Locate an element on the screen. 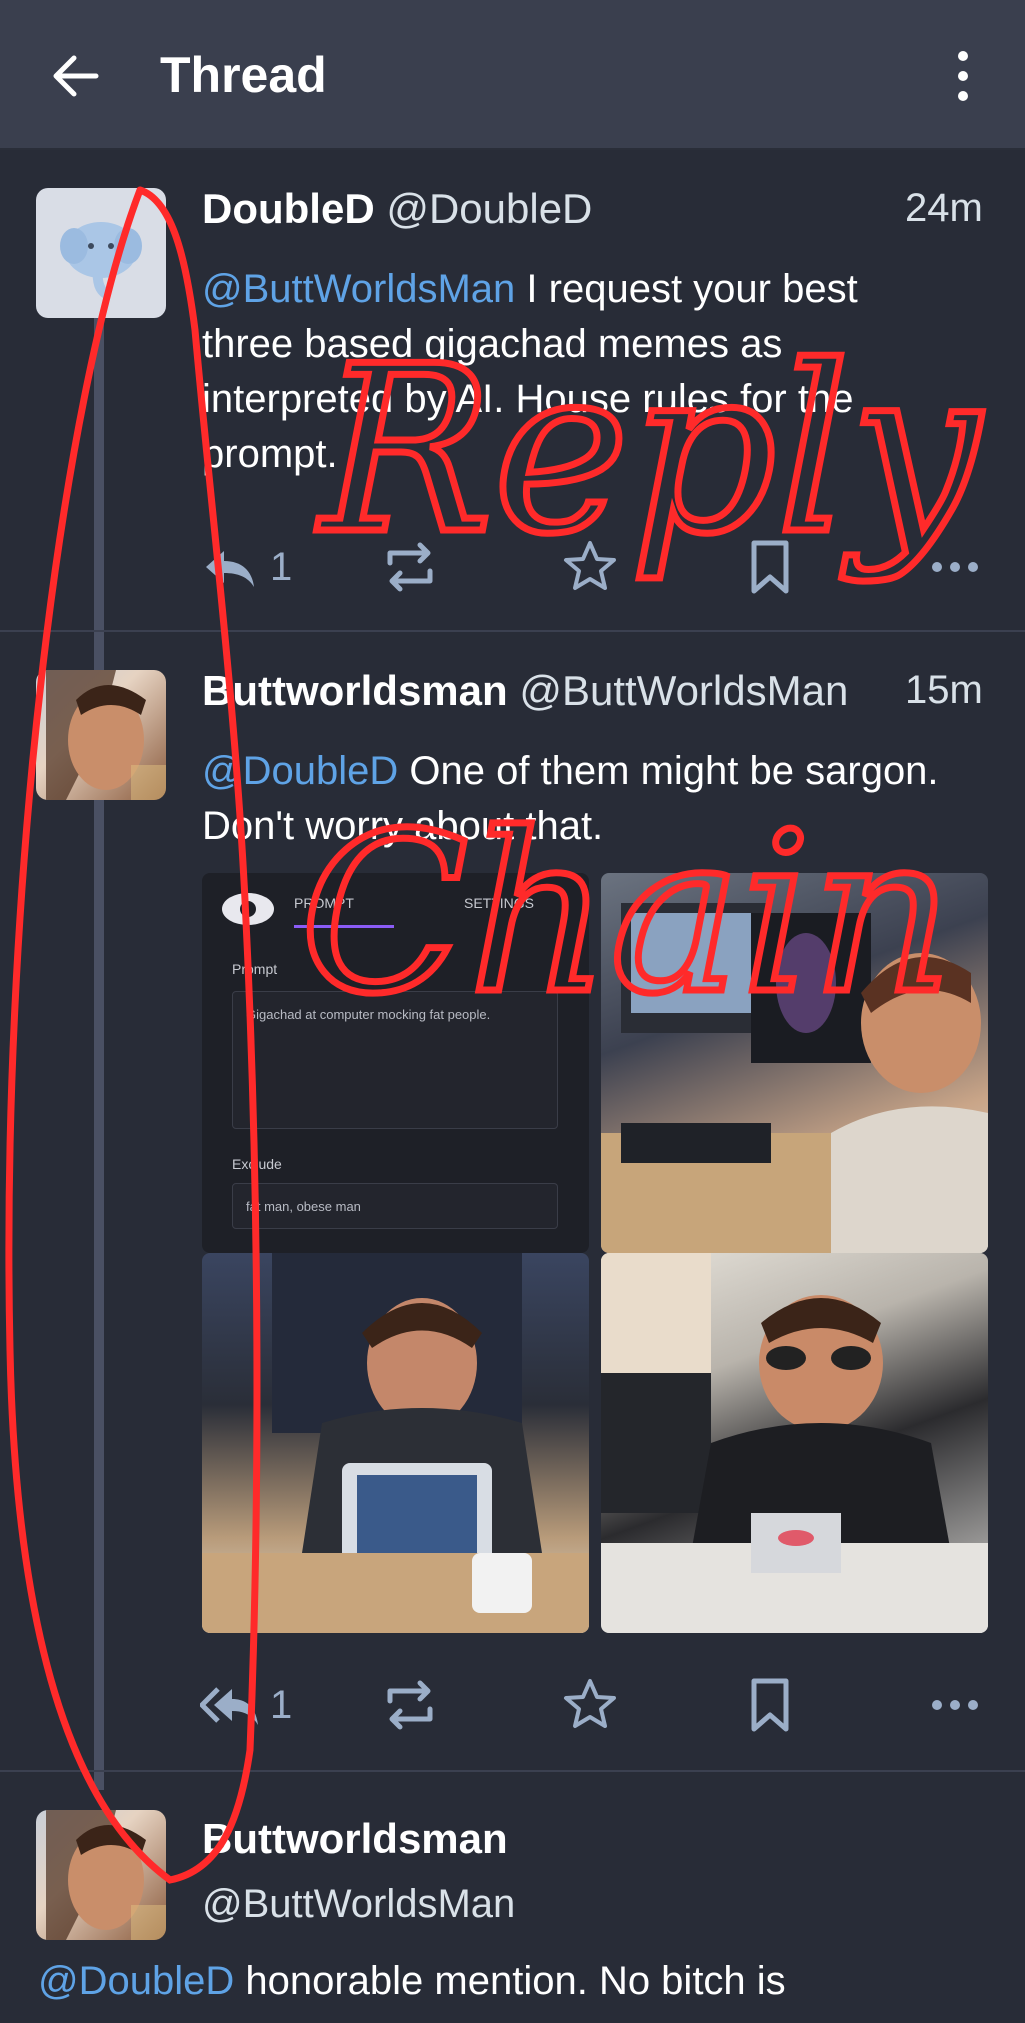  post-time: 15m is located at coordinates (944, 690).